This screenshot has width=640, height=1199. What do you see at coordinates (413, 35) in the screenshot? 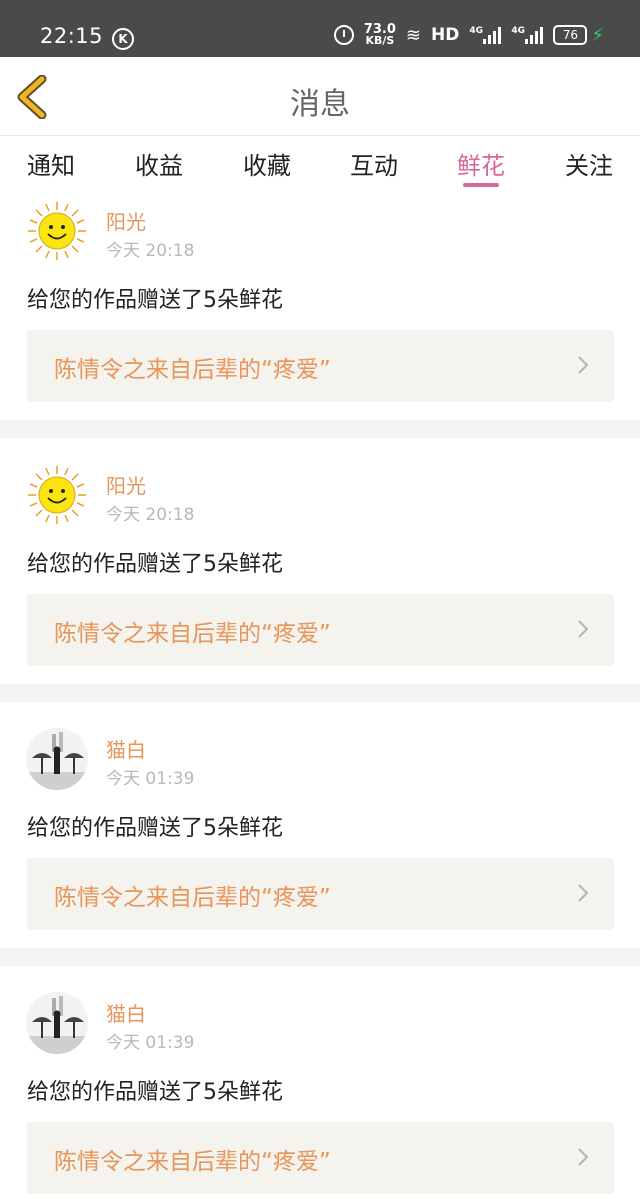
I see `wifi-icon: ≋` at bounding box center [413, 35].